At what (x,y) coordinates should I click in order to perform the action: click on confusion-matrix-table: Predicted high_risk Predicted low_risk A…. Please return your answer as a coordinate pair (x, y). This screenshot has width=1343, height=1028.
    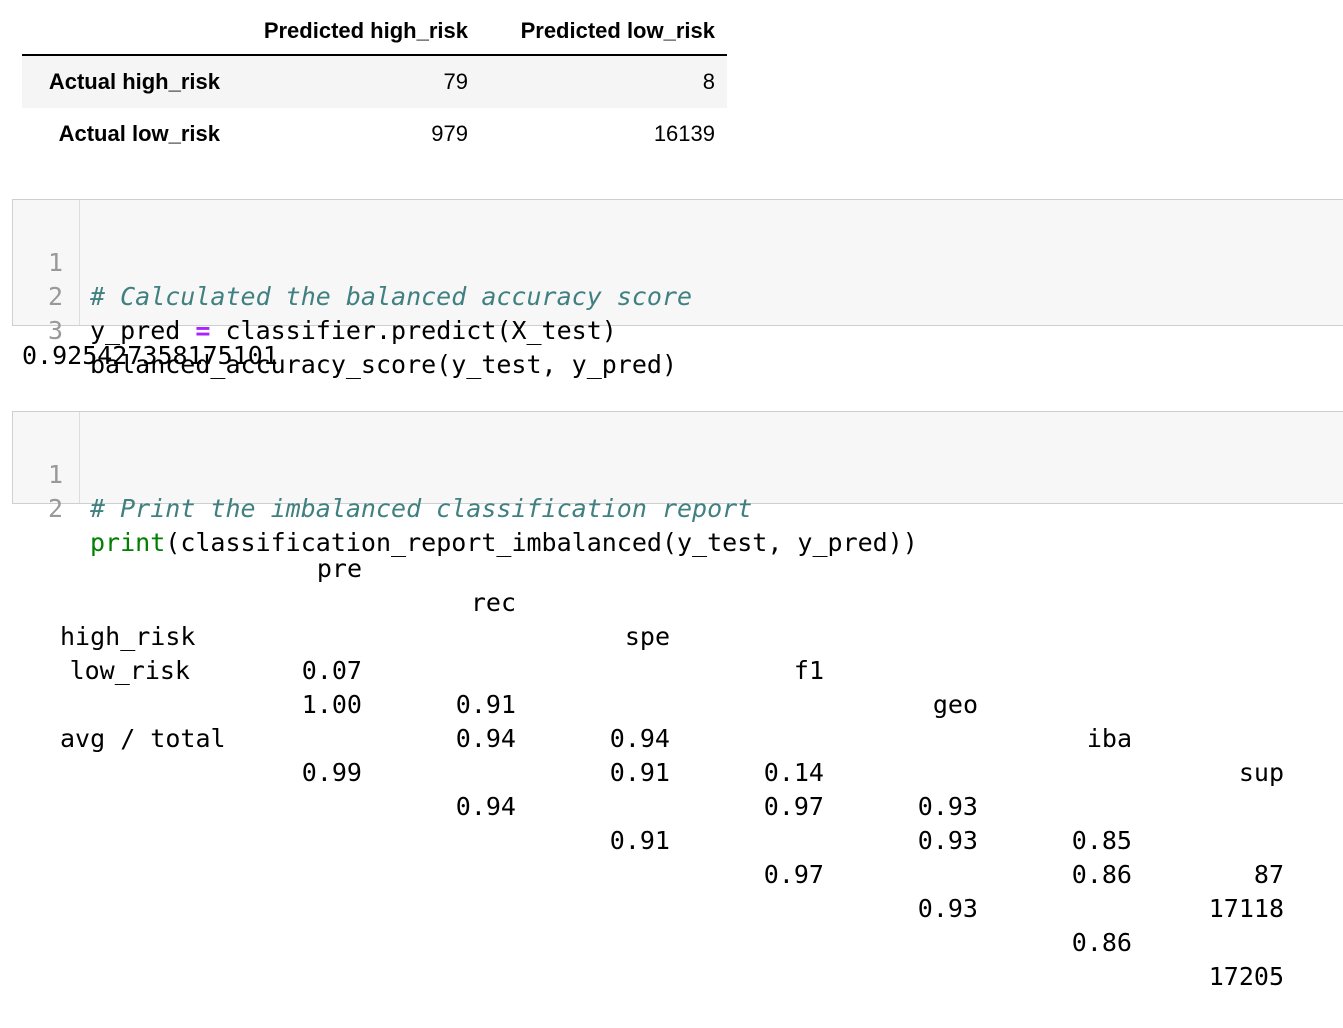
    Looking at the image, I should click on (374, 84).